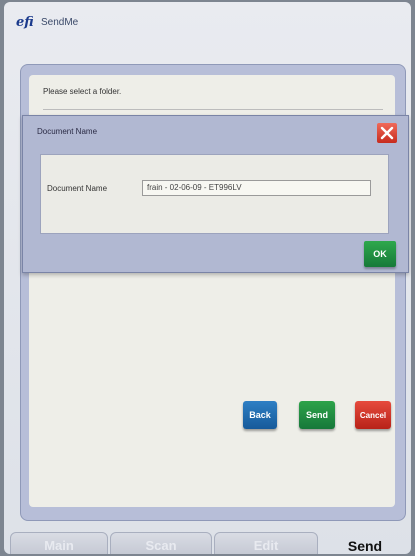  What do you see at coordinates (77, 188) in the screenshot?
I see `document-name-label: Document Name` at bounding box center [77, 188].